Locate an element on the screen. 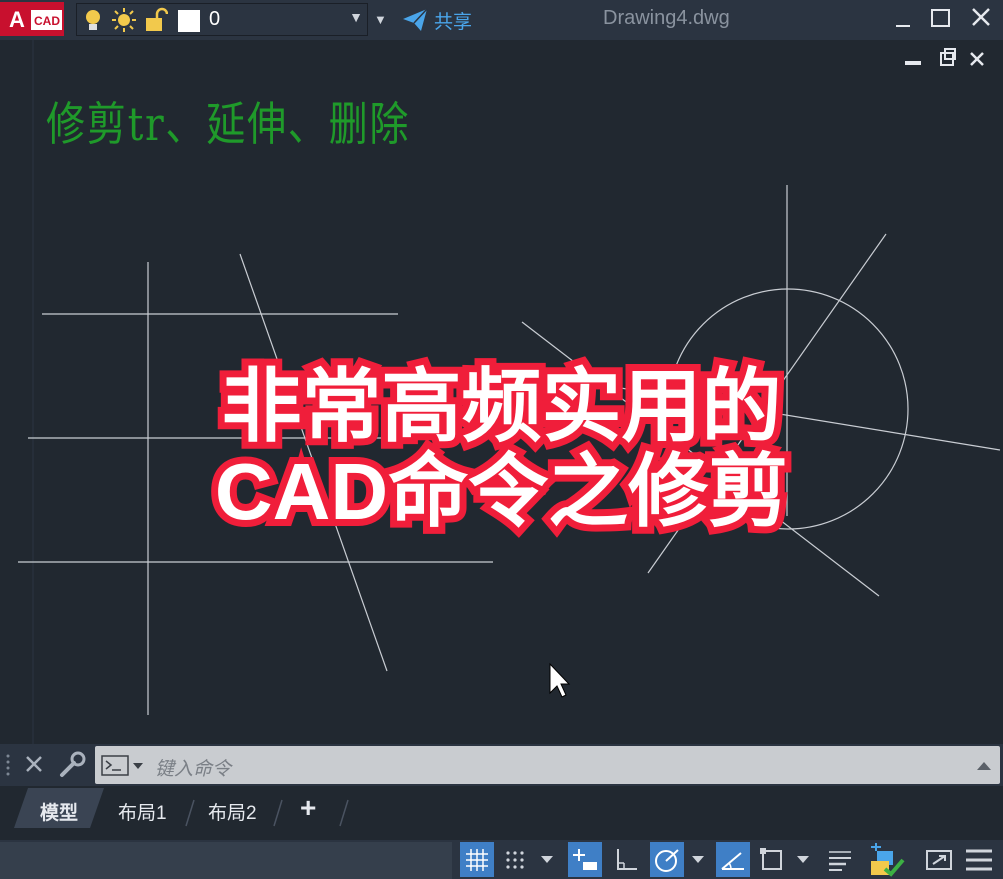 The image size is (1003, 879). polar-tracking-icon is located at coordinates (667, 859).